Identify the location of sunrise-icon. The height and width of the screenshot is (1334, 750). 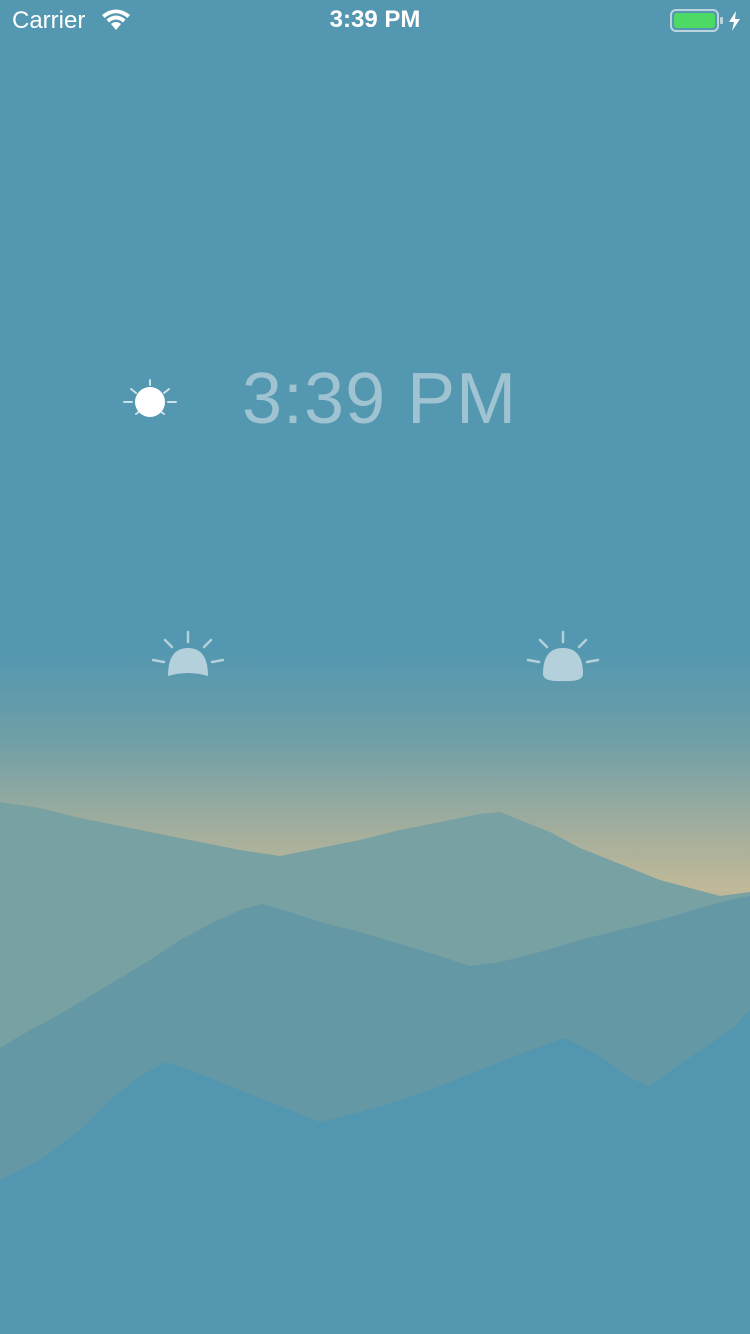
(188, 653).